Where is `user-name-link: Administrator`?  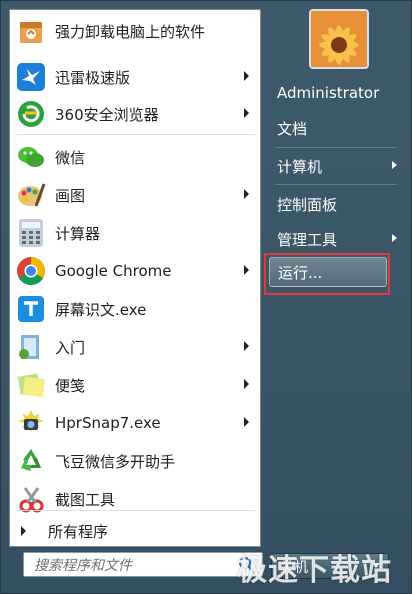
user-name-link: Administrator is located at coordinates (336, 93).